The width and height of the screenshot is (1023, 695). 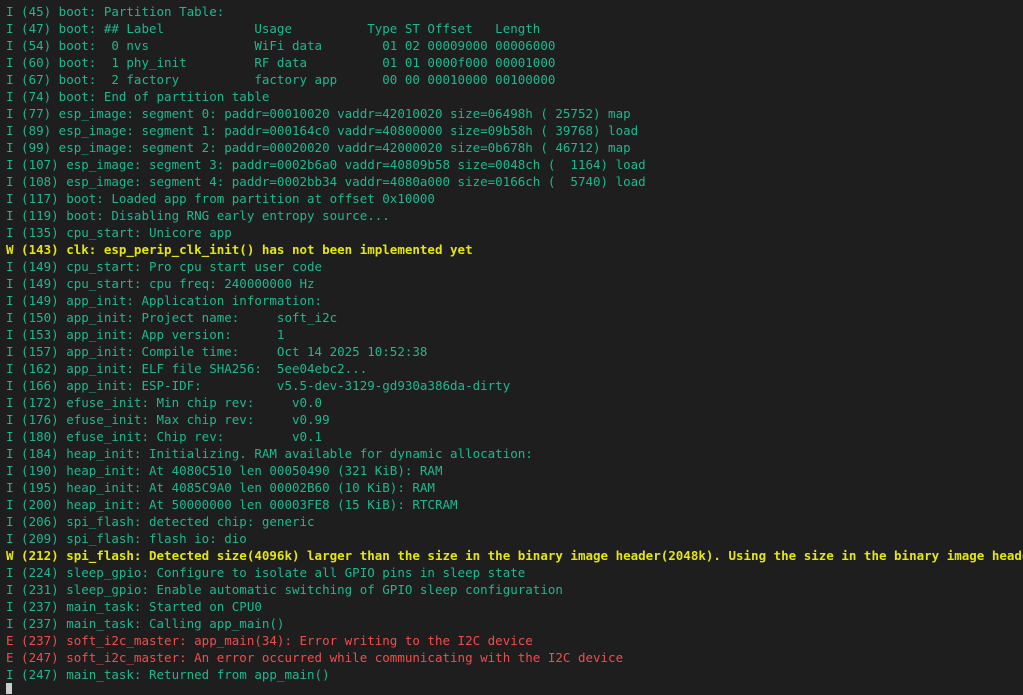 I want to click on log-line: I (176) efuse_init: Max chip rev: v0.99, so click(x=168, y=419).